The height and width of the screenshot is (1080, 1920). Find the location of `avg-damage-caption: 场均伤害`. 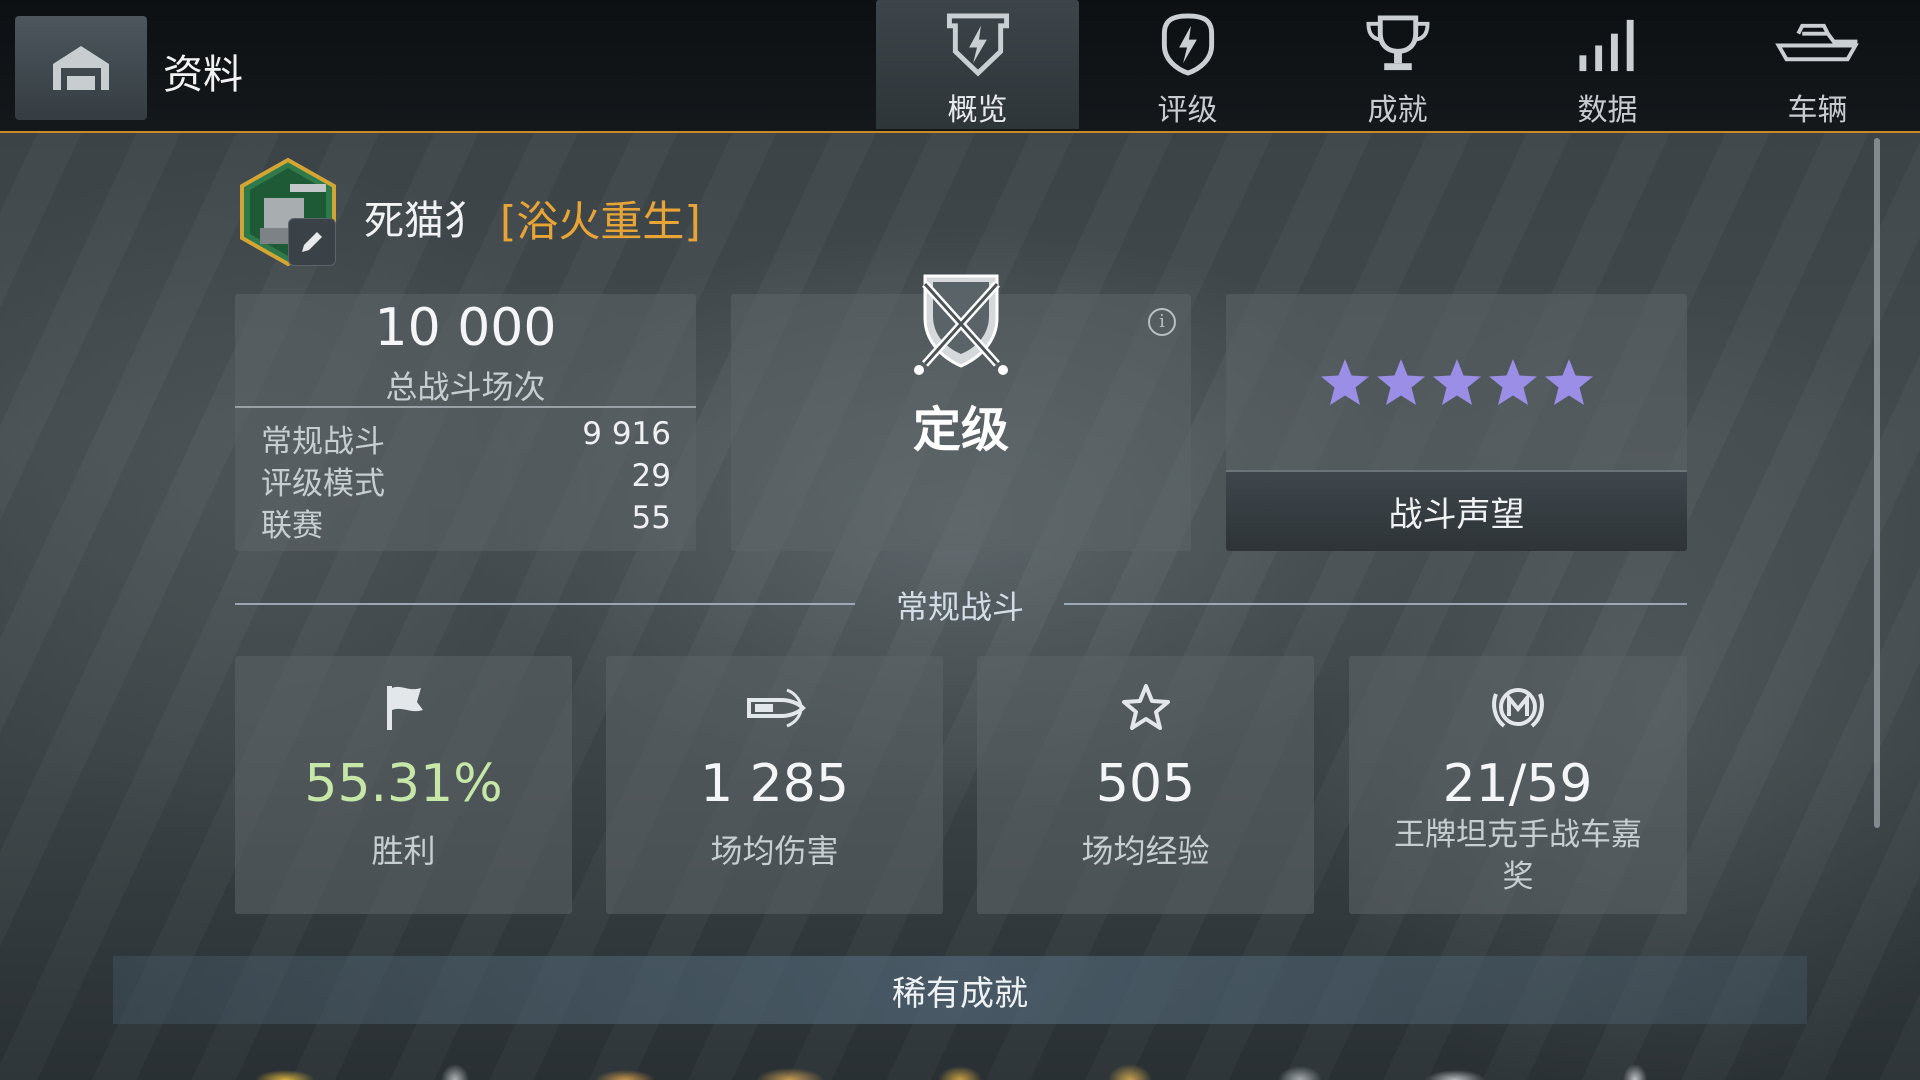

avg-damage-caption: 场均伤害 is located at coordinates (774, 851).